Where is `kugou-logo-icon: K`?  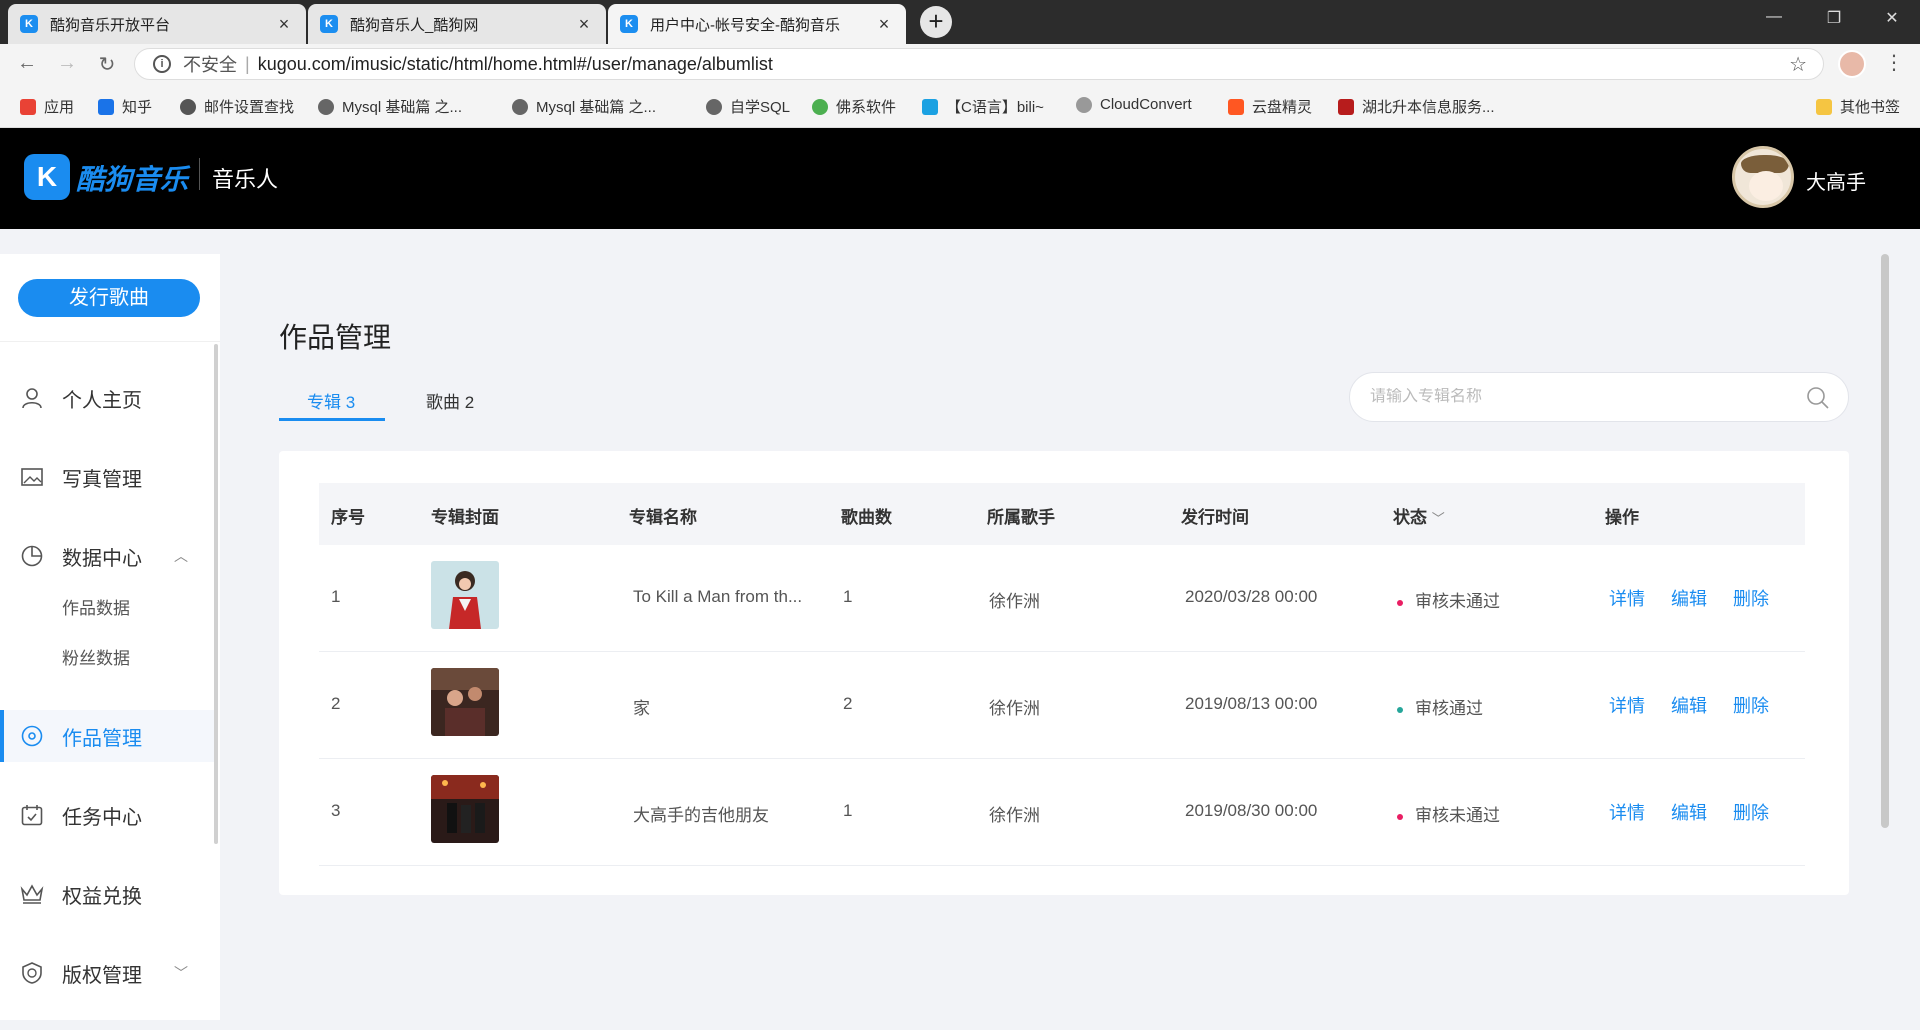 kugou-logo-icon: K is located at coordinates (47, 177).